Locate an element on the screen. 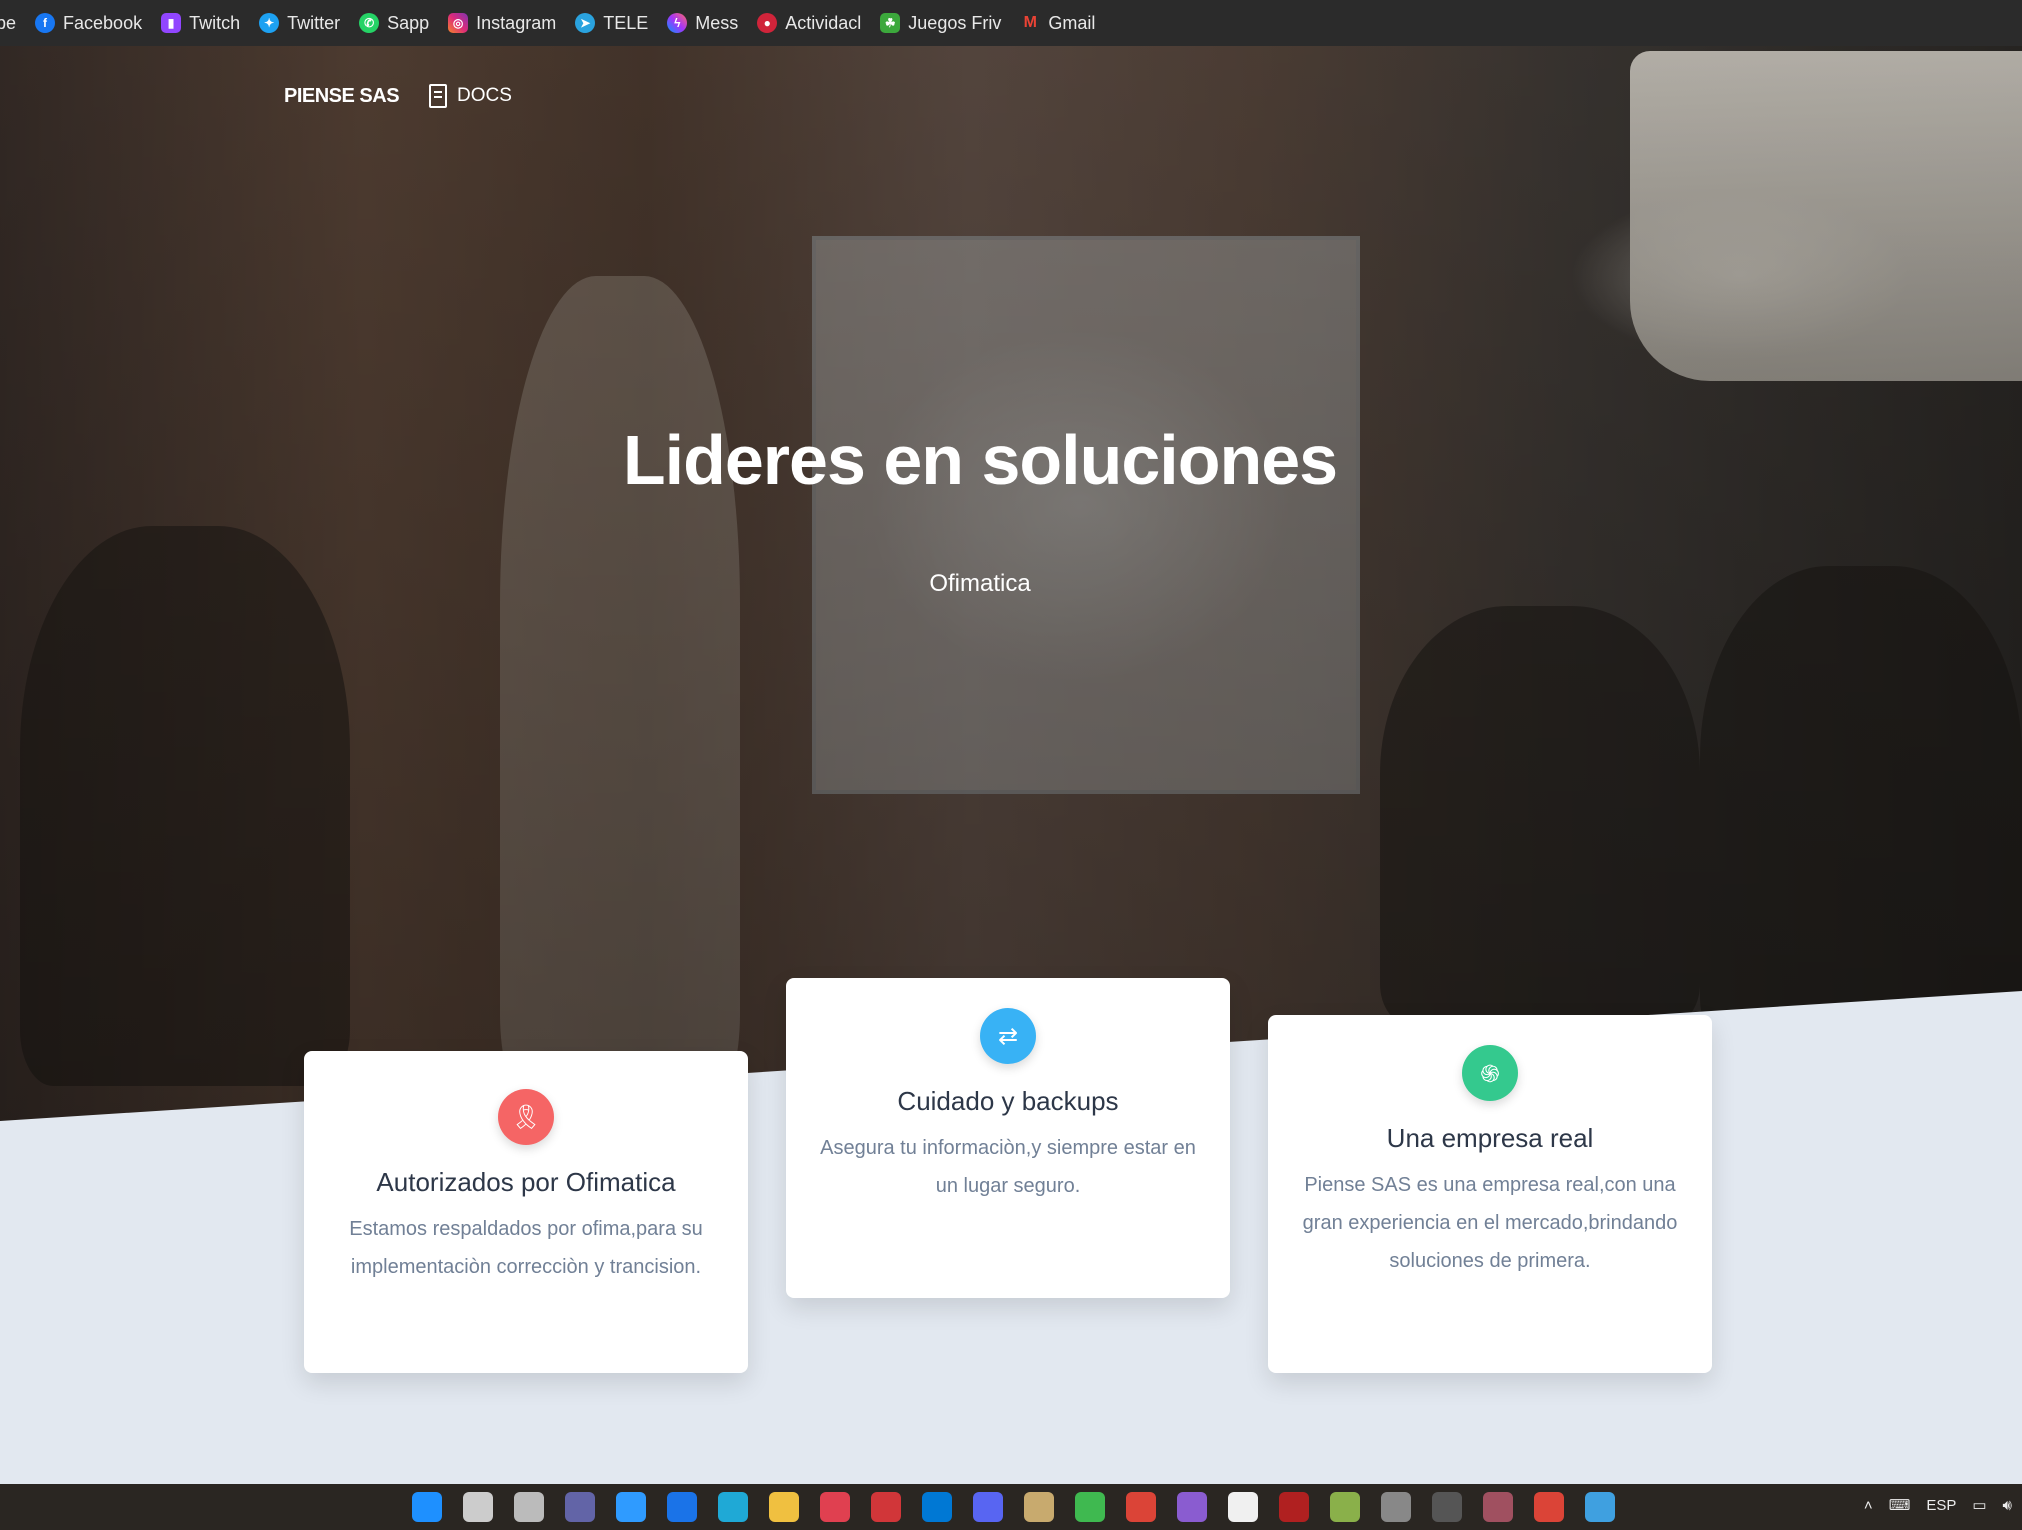 The width and height of the screenshot is (2022, 1530). os-taskbar: ˄ ⌨ ESP ▭ 🔊︎ is located at coordinates (1011, 1507).